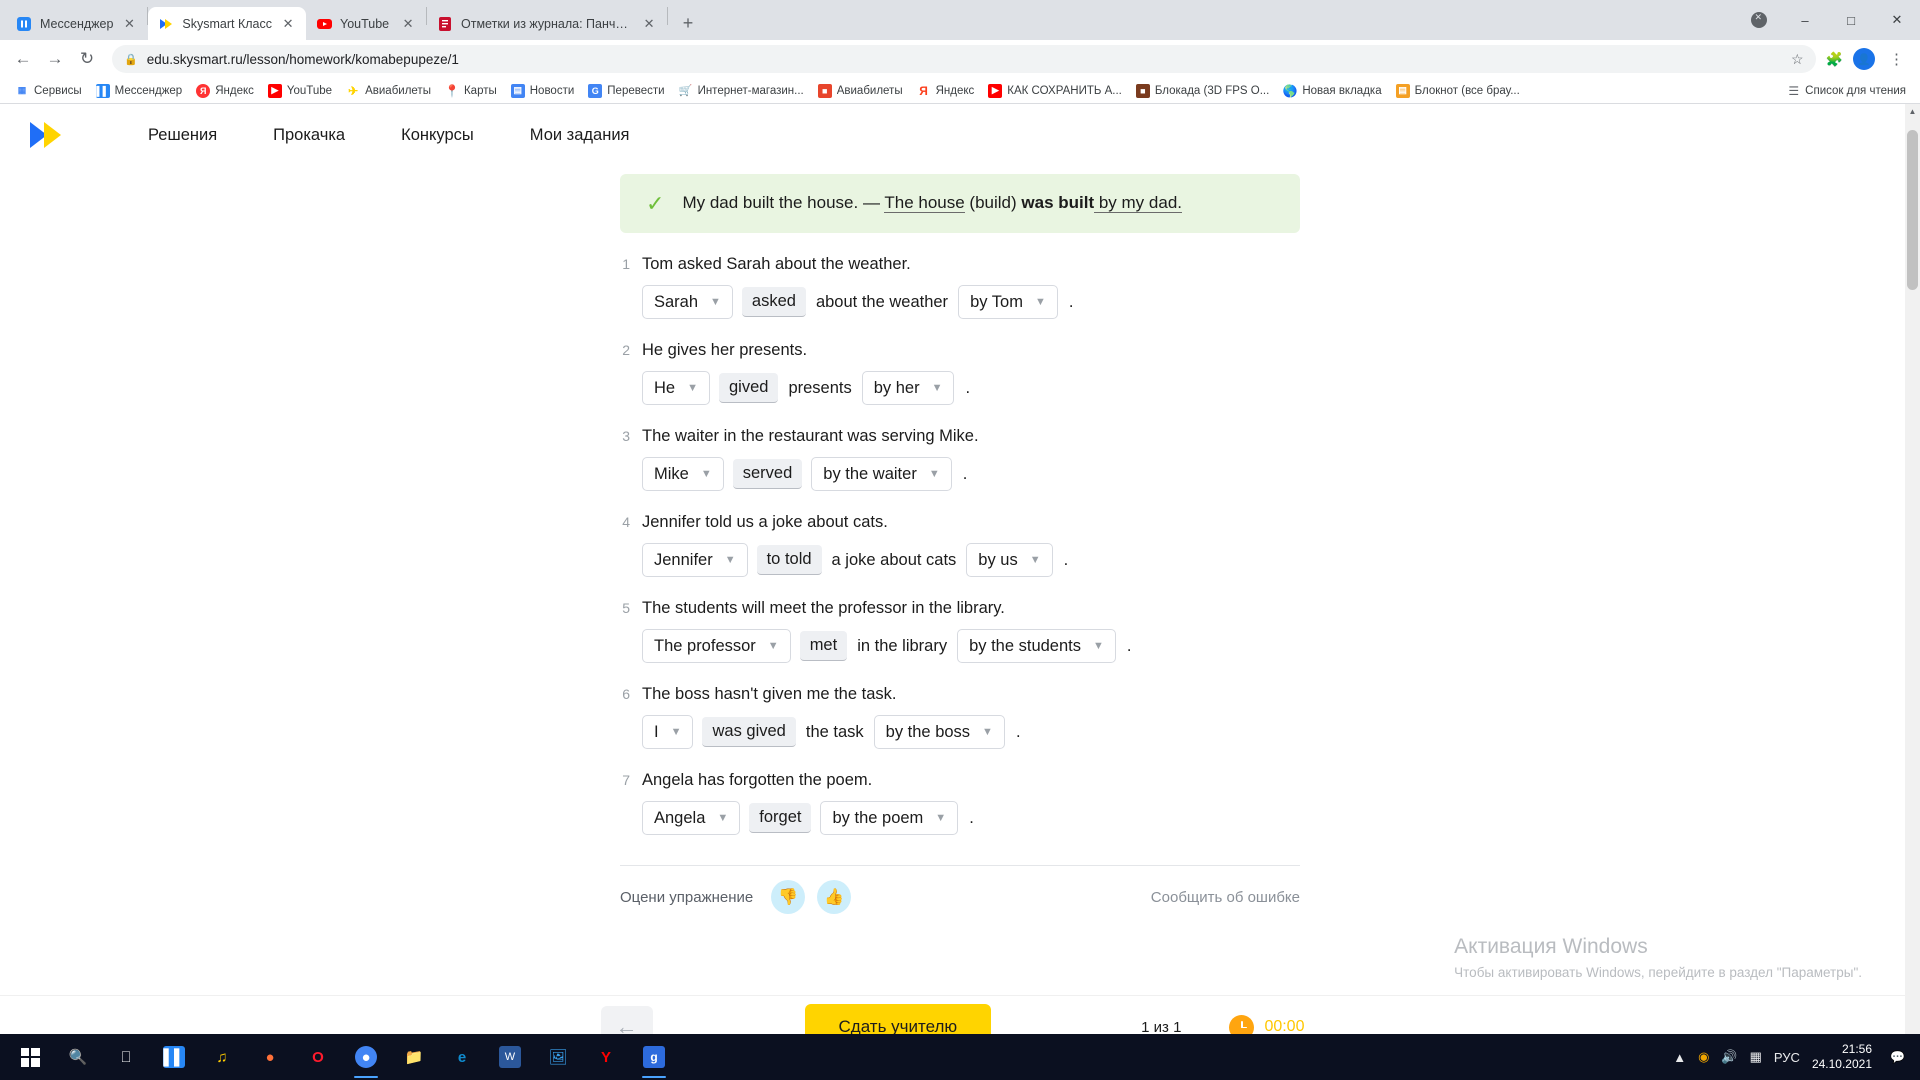 The image size is (1920, 1080). I want to click on taskbar-clock: 21:56 24.10.2021, so click(1845, 1057).